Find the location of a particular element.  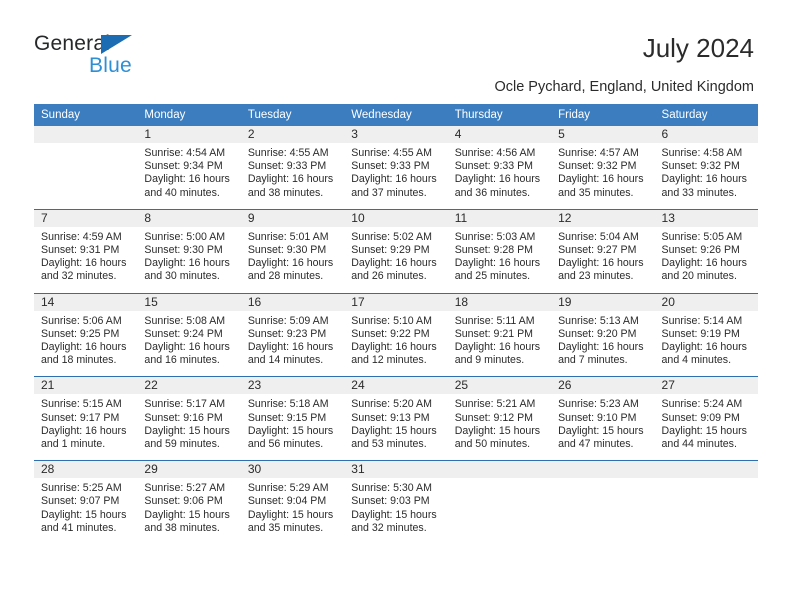

general-blue-logo: General Blue is located at coordinates (134, 58).